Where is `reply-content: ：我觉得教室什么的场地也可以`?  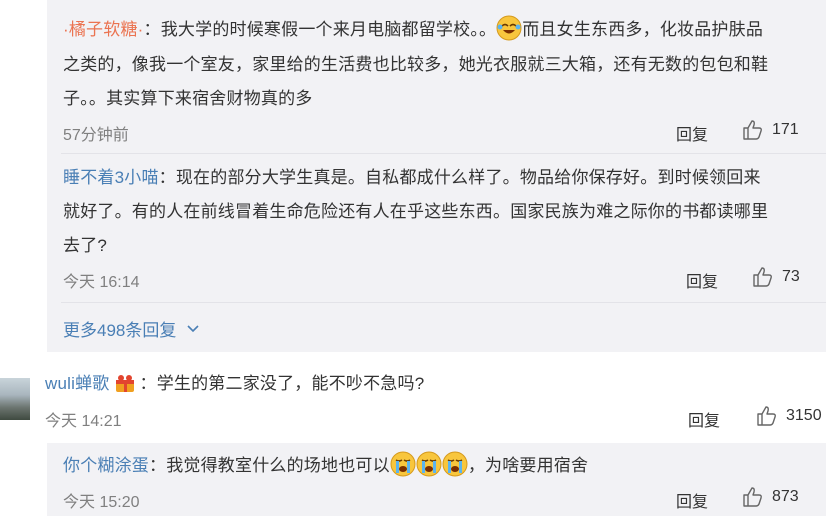
reply-content: ：我觉得教室什么的场地也可以 is located at coordinates (269, 465).